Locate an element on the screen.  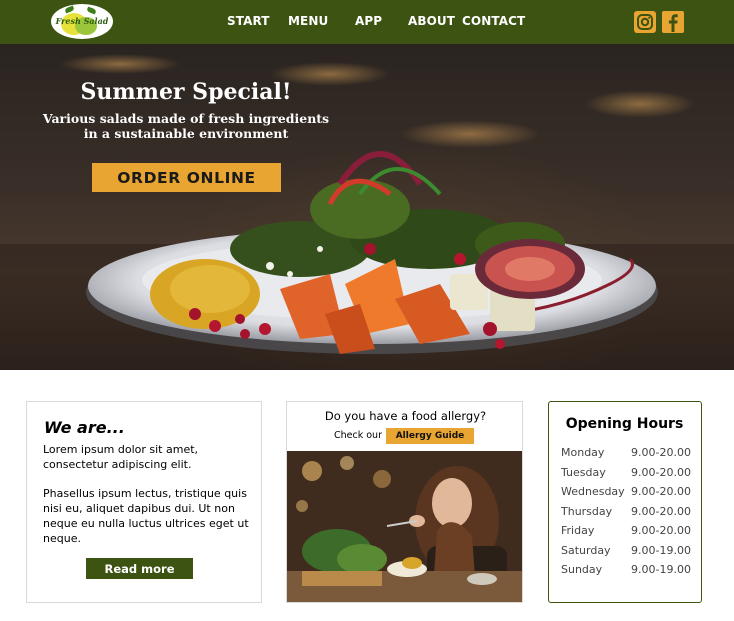
hero-subtitle-line-1: Various salads made of fresh ingredients is located at coordinates (186, 118).